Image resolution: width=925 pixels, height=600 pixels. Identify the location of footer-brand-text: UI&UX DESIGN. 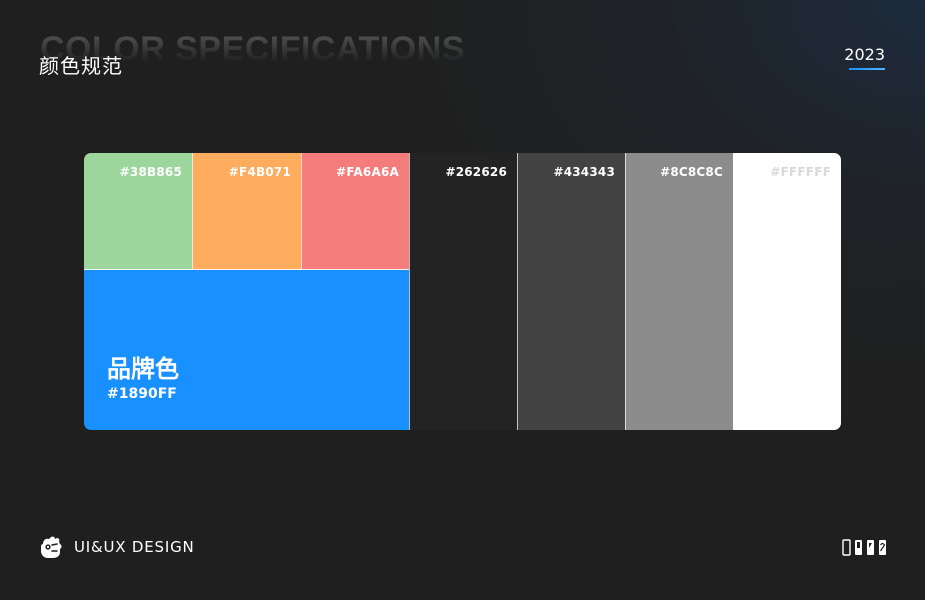
(134, 547).